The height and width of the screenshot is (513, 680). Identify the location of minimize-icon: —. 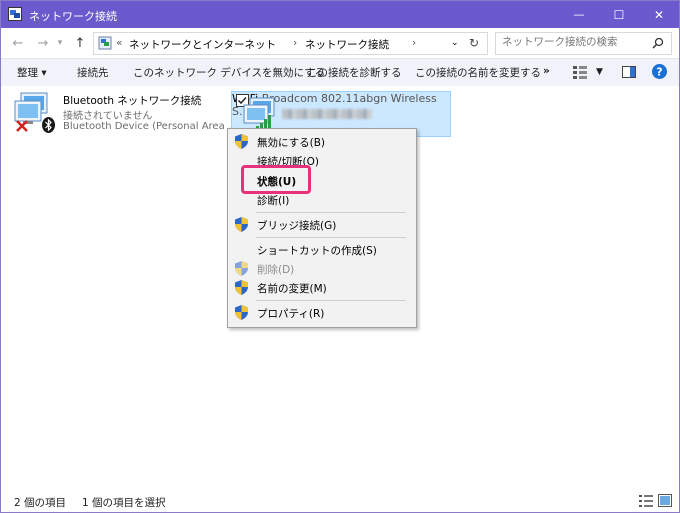
(579, 14).